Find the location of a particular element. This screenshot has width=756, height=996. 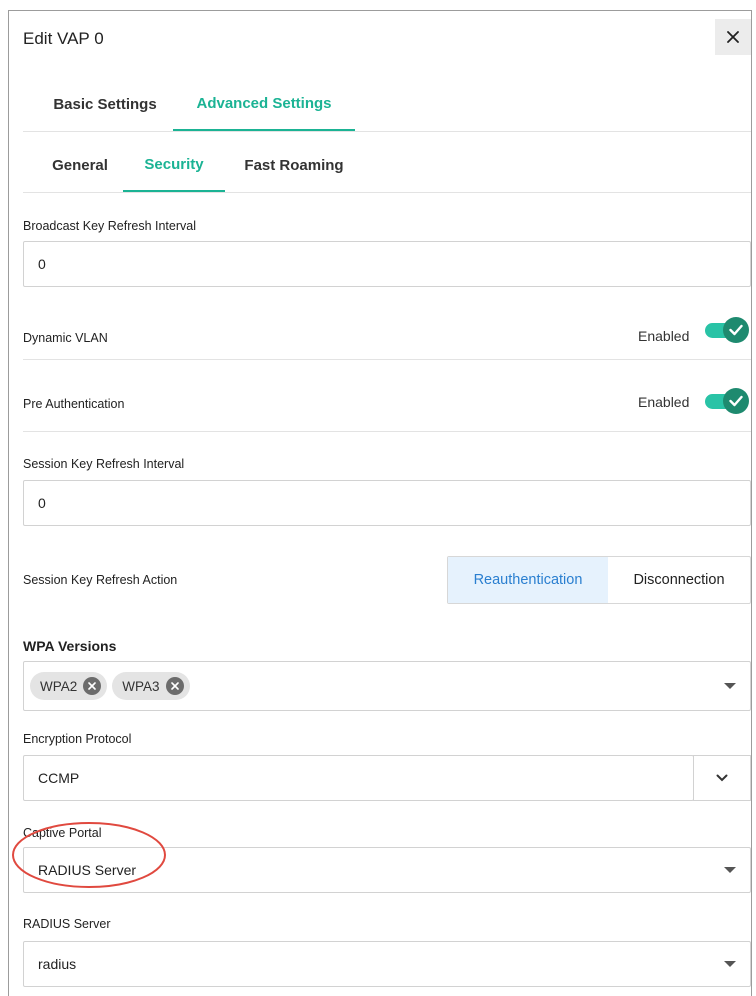

encryption-label: Encryption Protocol is located at coordinates (77, 739).